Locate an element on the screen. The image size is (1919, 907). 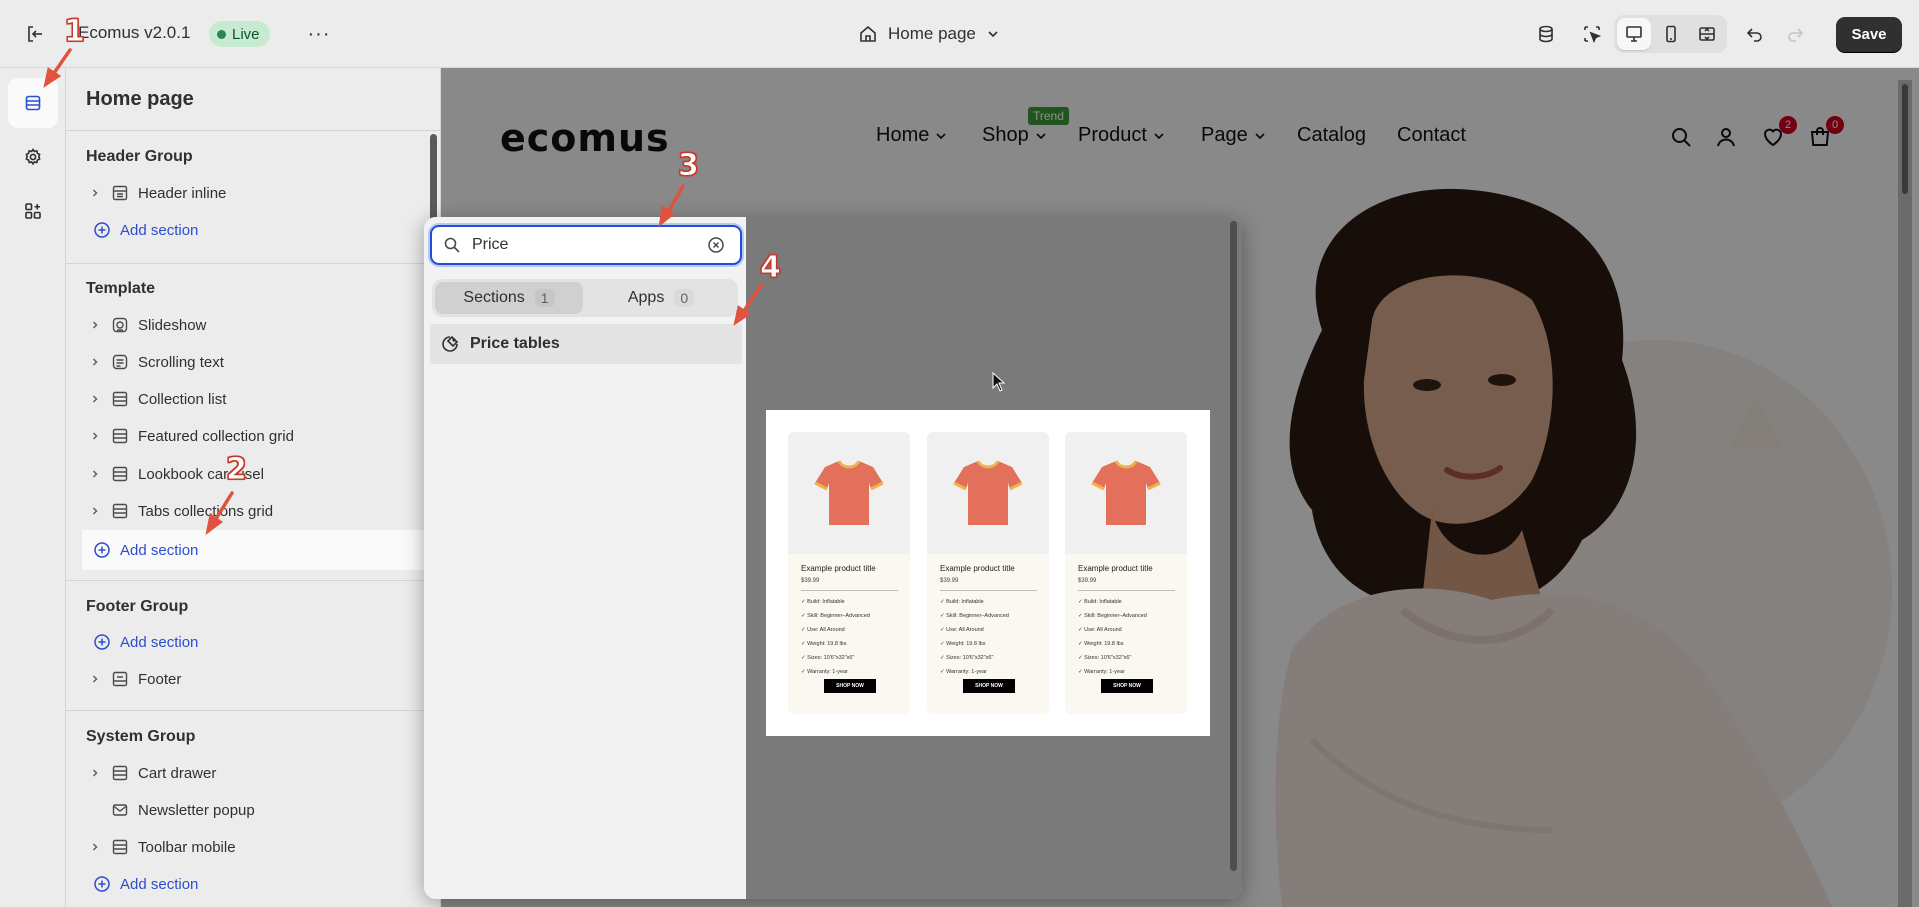
tab-apps: Apps 0 is located at coordinates (661, 298).